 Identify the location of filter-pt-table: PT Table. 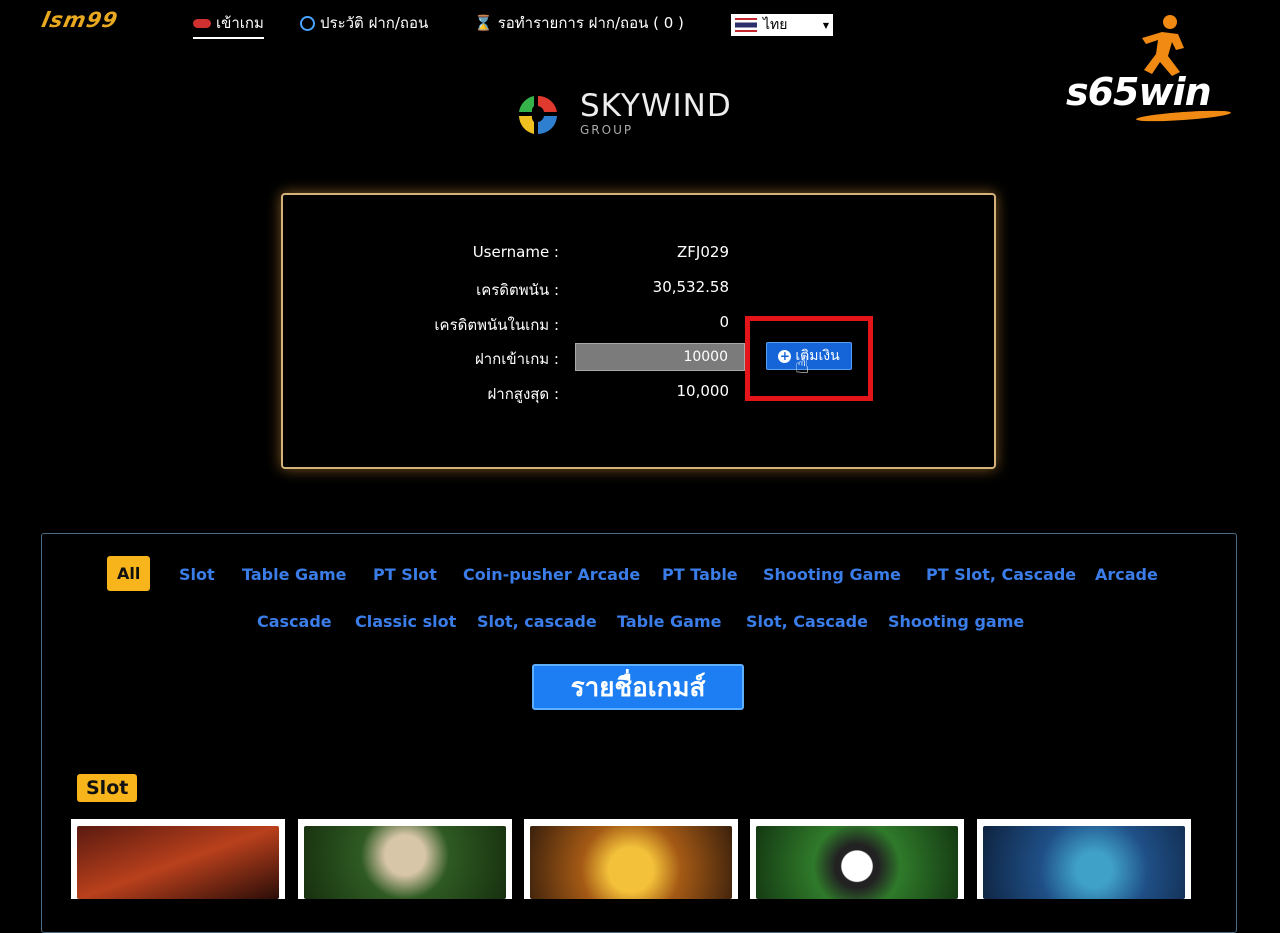
(700, 574).